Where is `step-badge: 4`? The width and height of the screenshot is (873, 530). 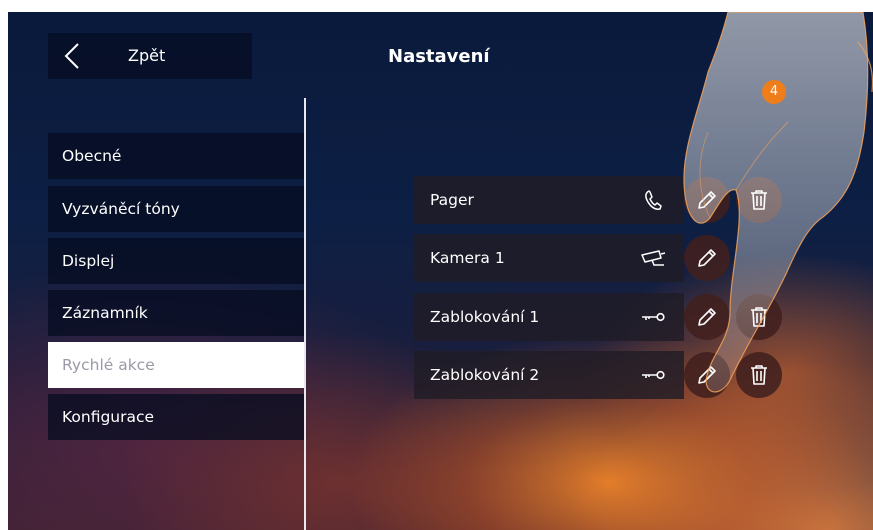 step-badge: 4 is located at coordinates (774, 92).